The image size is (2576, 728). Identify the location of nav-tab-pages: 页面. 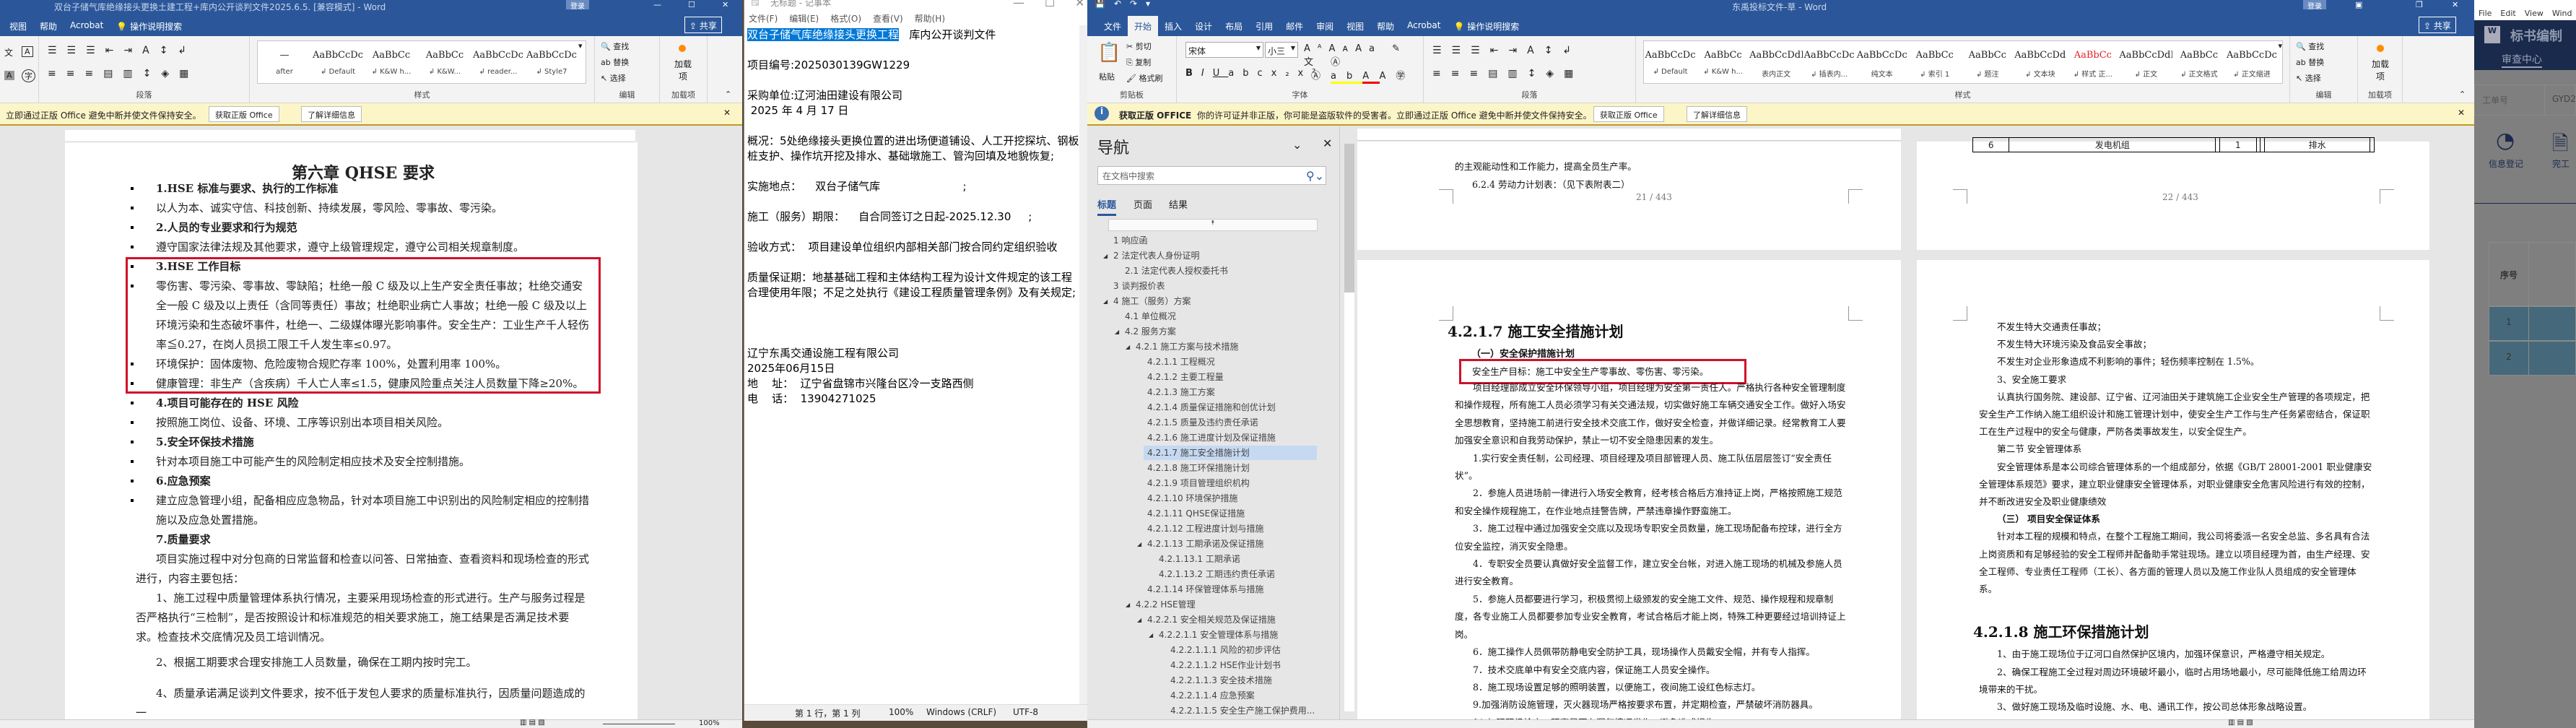
(1142, 204).